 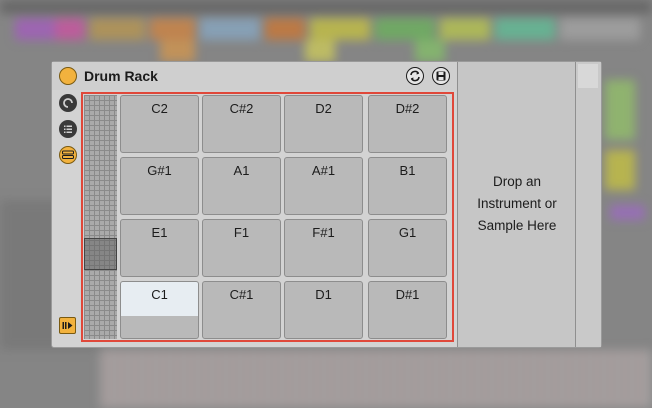 I want to click on drum-pad: G1, so click(x=407, y=248).